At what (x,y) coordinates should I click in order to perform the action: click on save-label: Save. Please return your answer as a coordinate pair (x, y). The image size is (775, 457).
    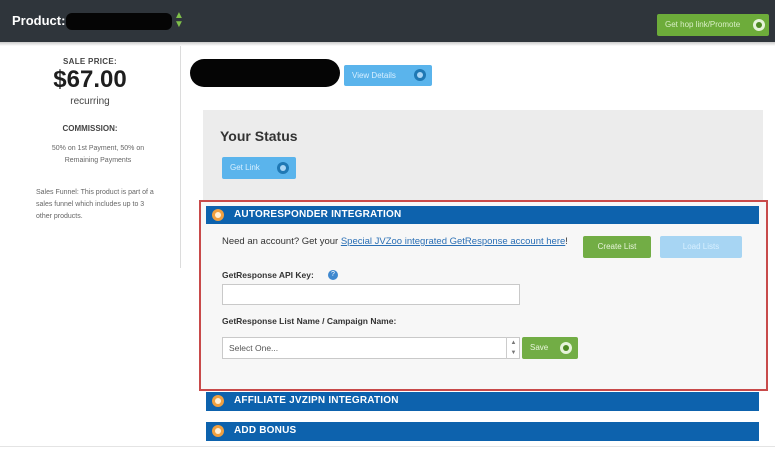
    Looking at the image, I should click on (539, 347).